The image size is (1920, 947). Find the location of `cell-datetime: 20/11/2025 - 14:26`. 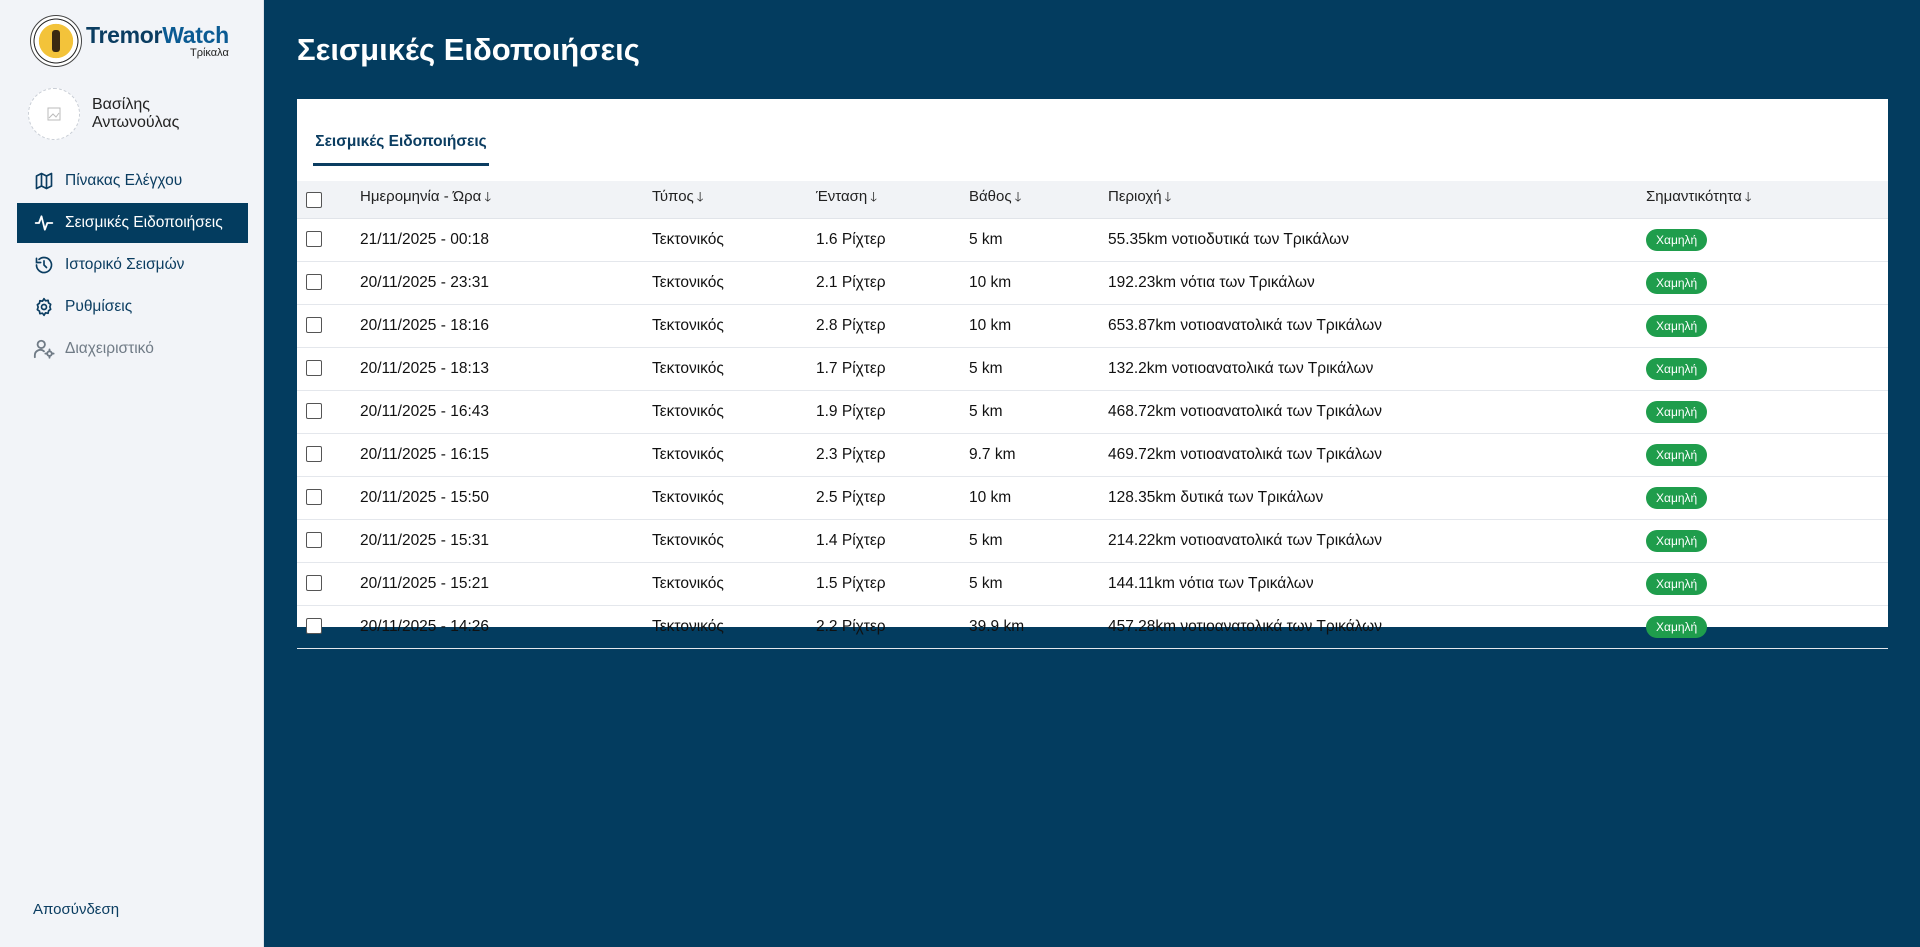

cell-datetime: 20/11/2025 - 14:26 is located at coordinates (505, 627).